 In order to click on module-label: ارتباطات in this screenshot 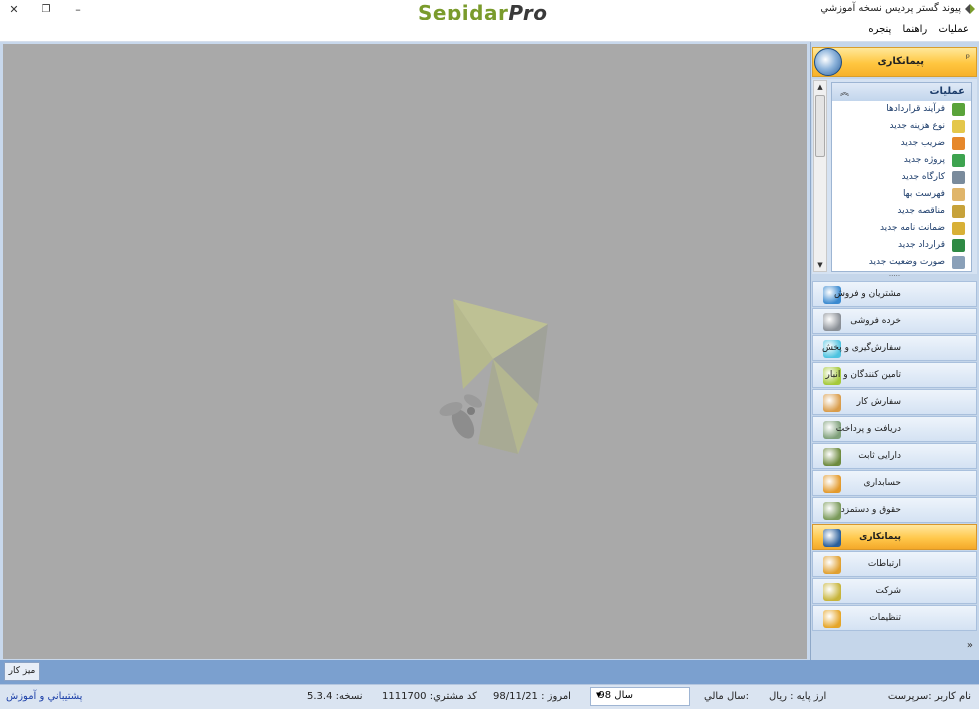, I will do `click(884, 564)`.